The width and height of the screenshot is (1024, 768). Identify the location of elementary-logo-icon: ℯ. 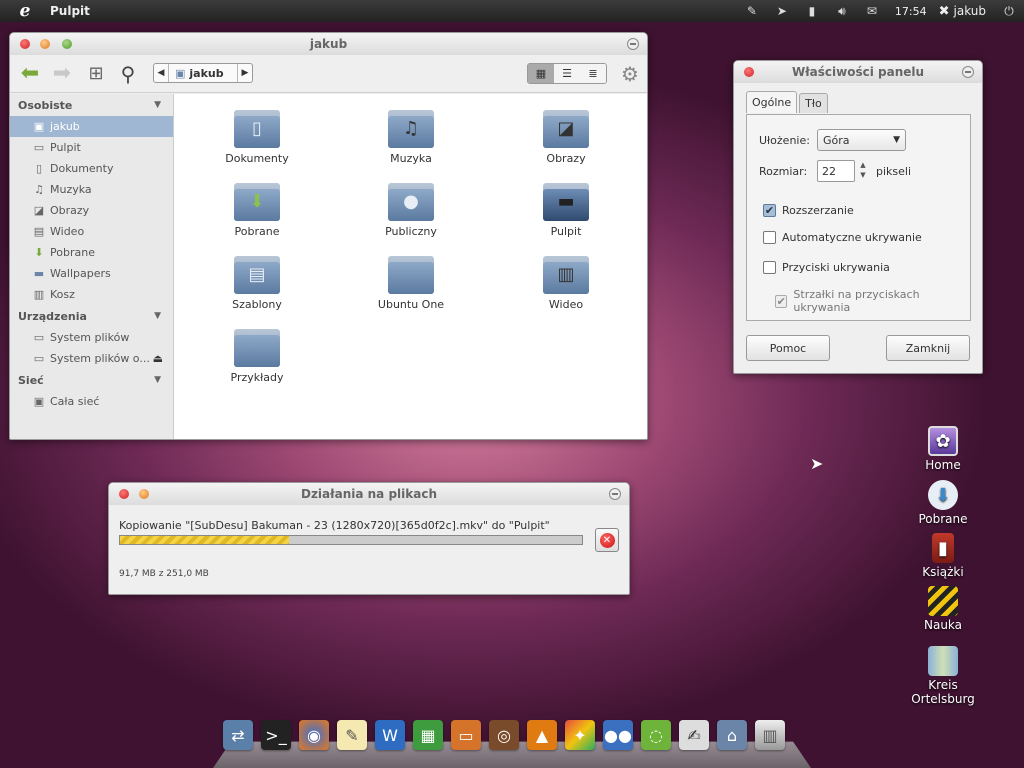
(25, 11).